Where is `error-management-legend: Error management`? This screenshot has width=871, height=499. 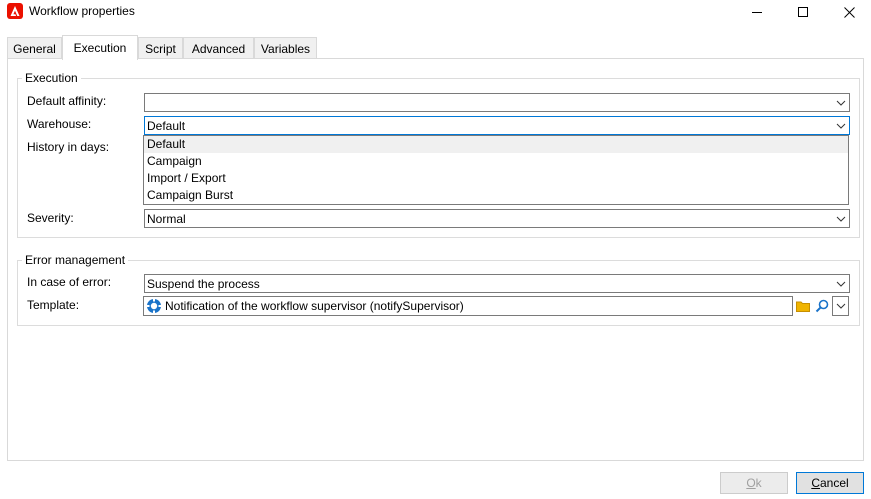
error-management-legend: Error management is located at coordinates (75, 260).